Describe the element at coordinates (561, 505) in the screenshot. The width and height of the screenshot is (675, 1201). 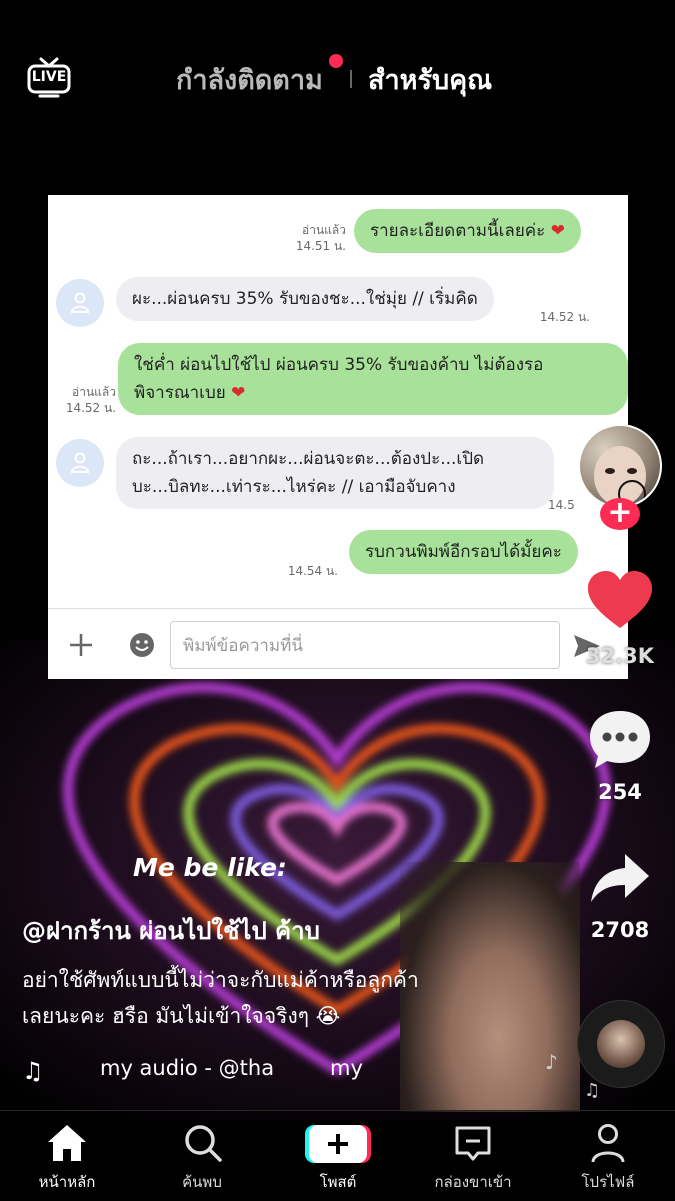
I see `message-time: 14.5` at that location.